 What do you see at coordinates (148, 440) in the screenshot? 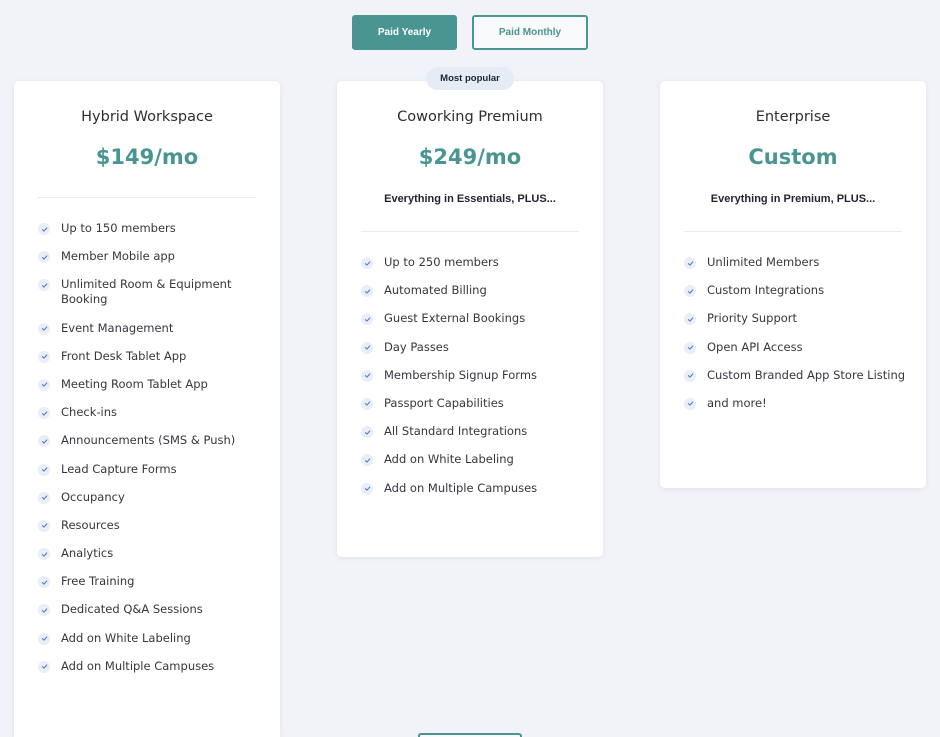
I see `feature-label: Announcements (SMS & Push)` at bounding box center [148, 440].